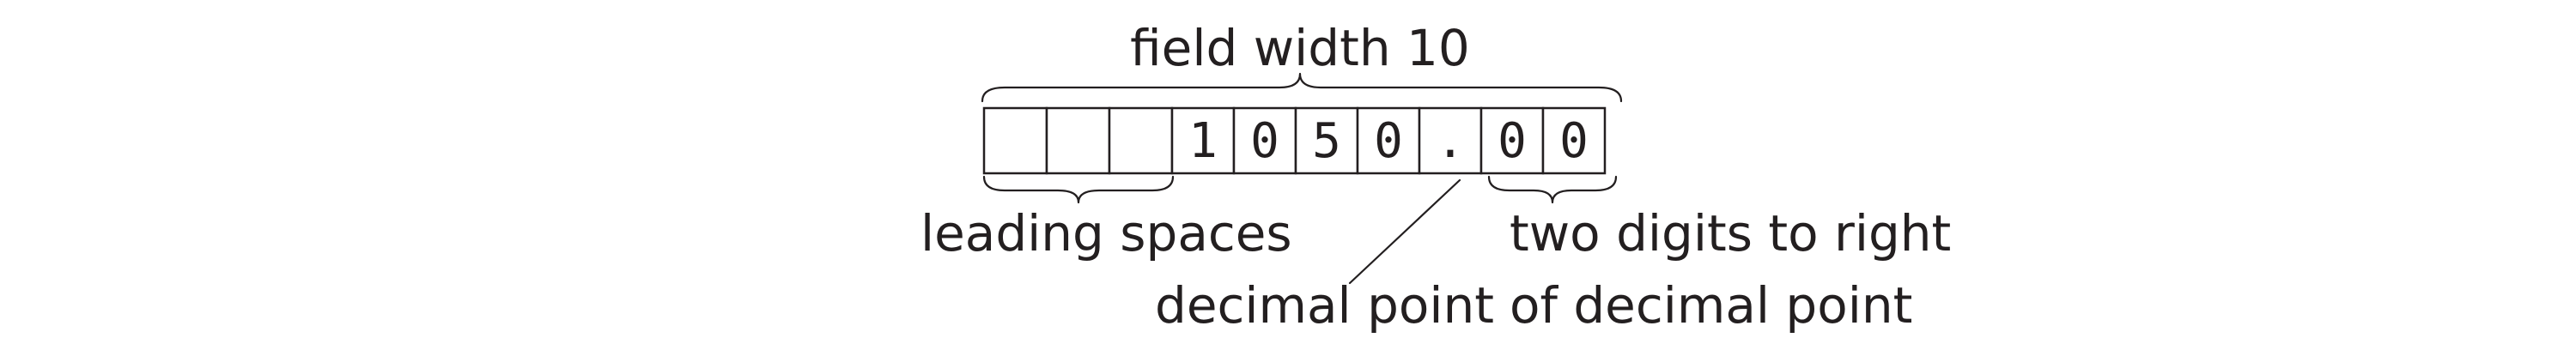 The image size is (2576, 350). Describe the element at coordinates (1327, 141) in the screenshot. I see `cell-char-5: 5` at that location.